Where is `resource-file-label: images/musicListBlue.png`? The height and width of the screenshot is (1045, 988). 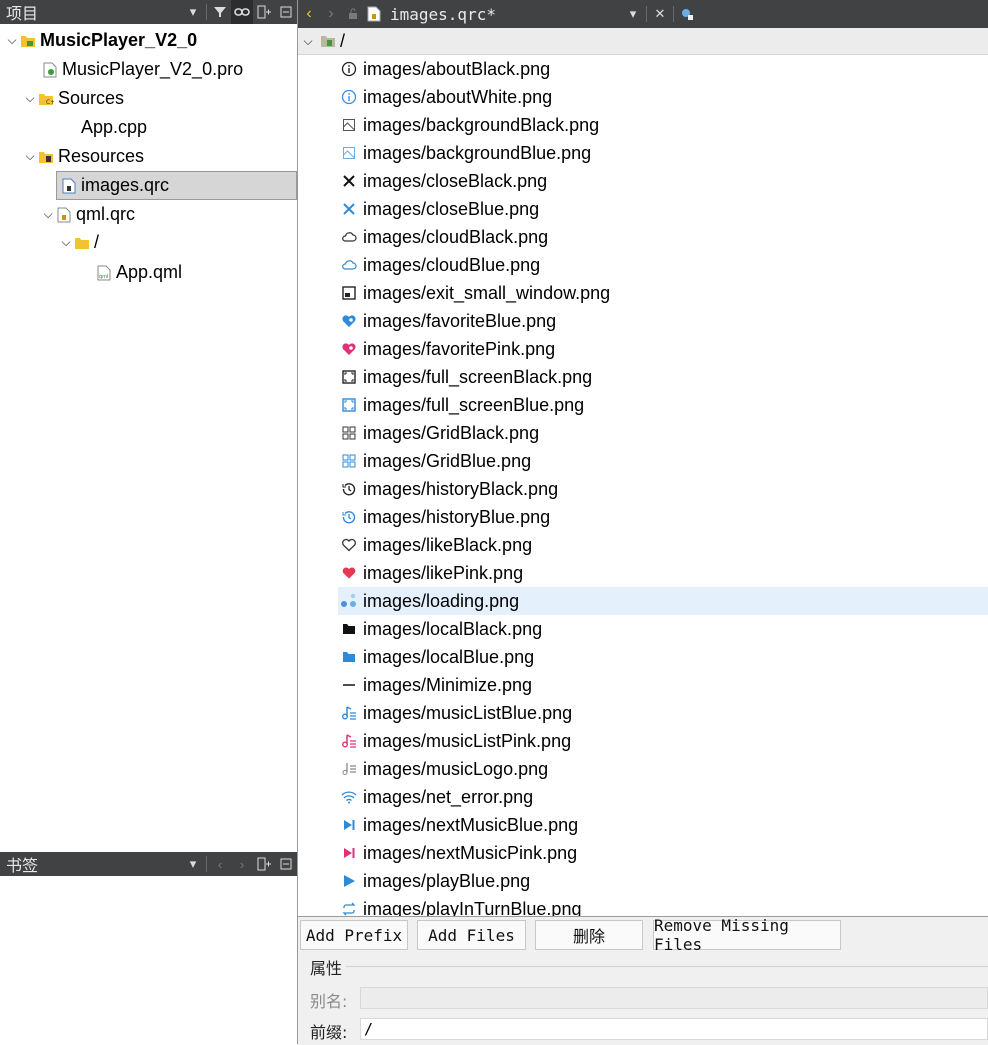
resource-file-label: images/musicListBlue.png is located at coordinates (468, 712).